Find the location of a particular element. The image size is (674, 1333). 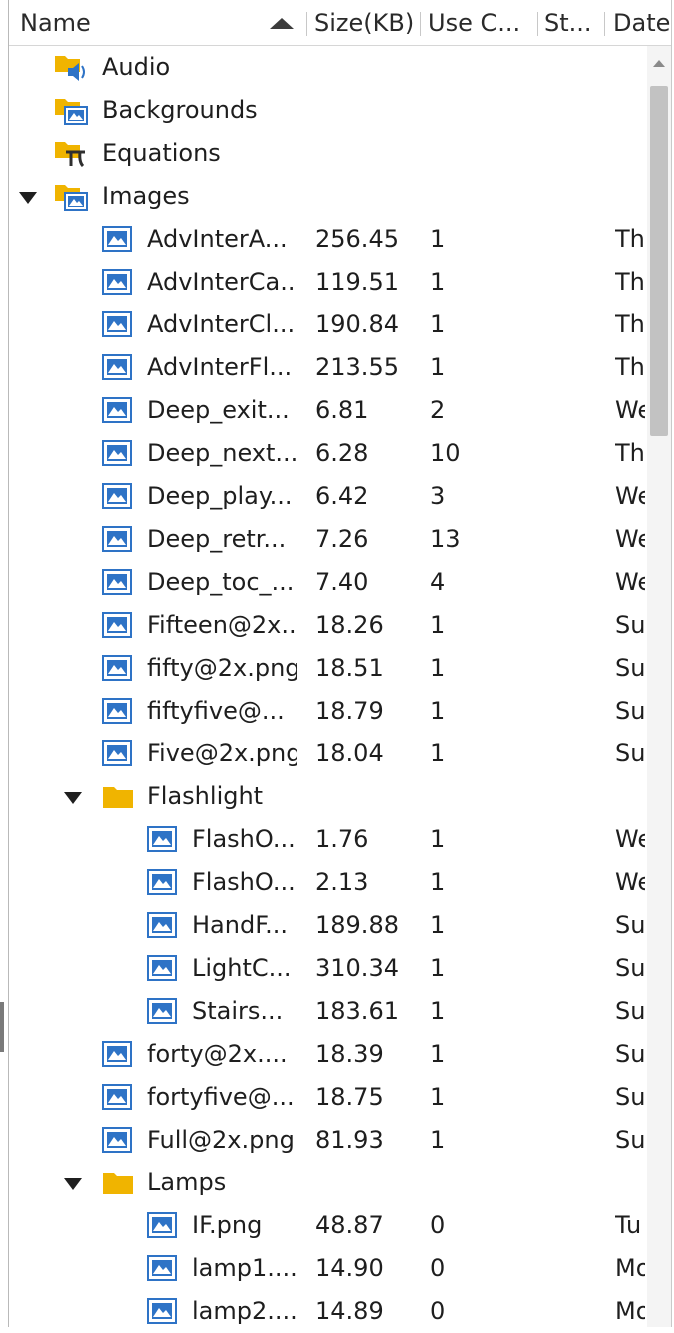

item-size: 183.61 is located at coordinates (357, 1010).